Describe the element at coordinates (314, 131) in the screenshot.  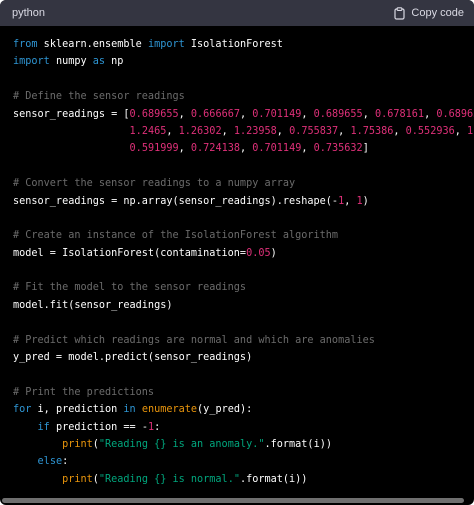
I see `number-token: 0.755837` at that location.